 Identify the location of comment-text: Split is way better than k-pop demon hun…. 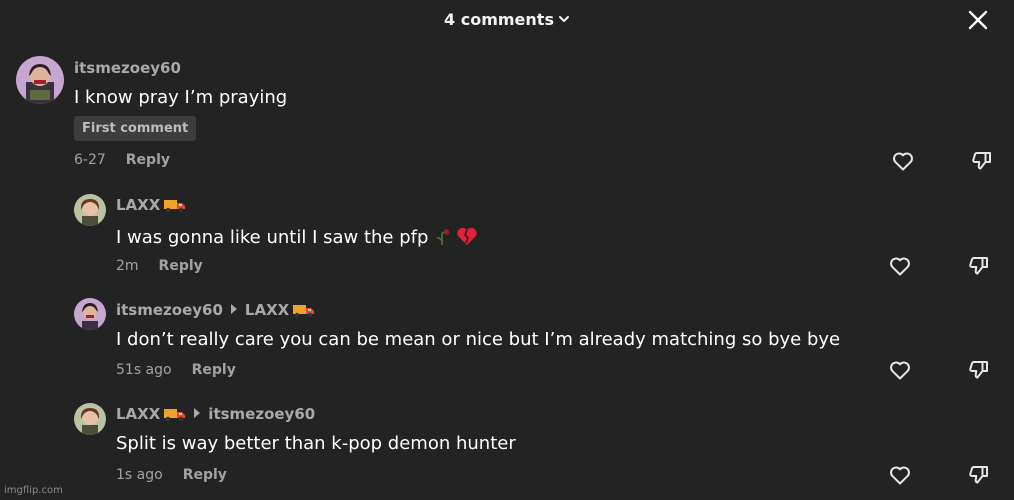
(316, 443).